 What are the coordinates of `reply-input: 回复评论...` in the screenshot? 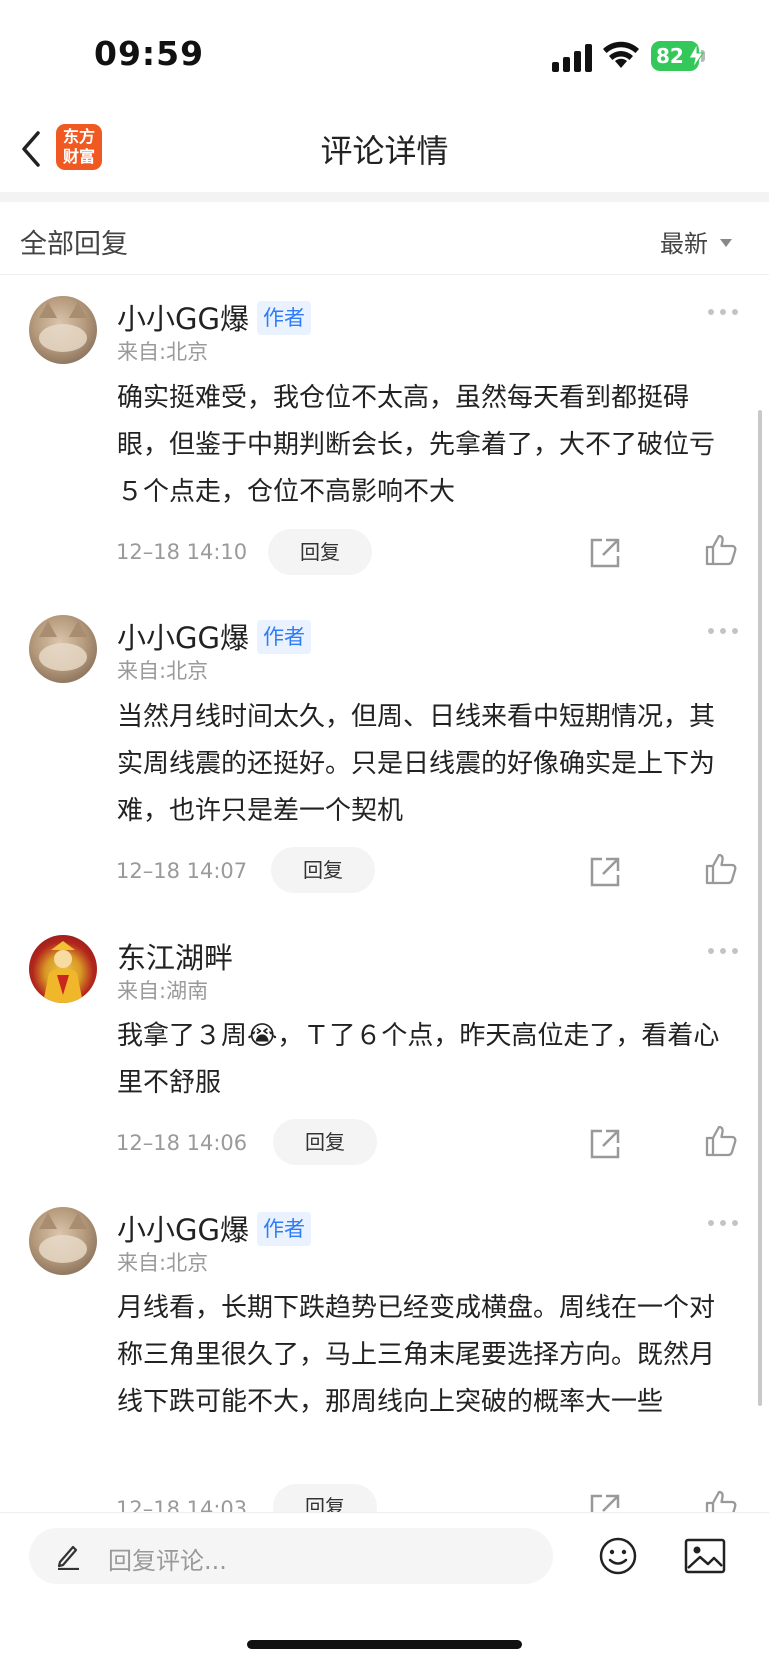 It's located at (291, 1556).